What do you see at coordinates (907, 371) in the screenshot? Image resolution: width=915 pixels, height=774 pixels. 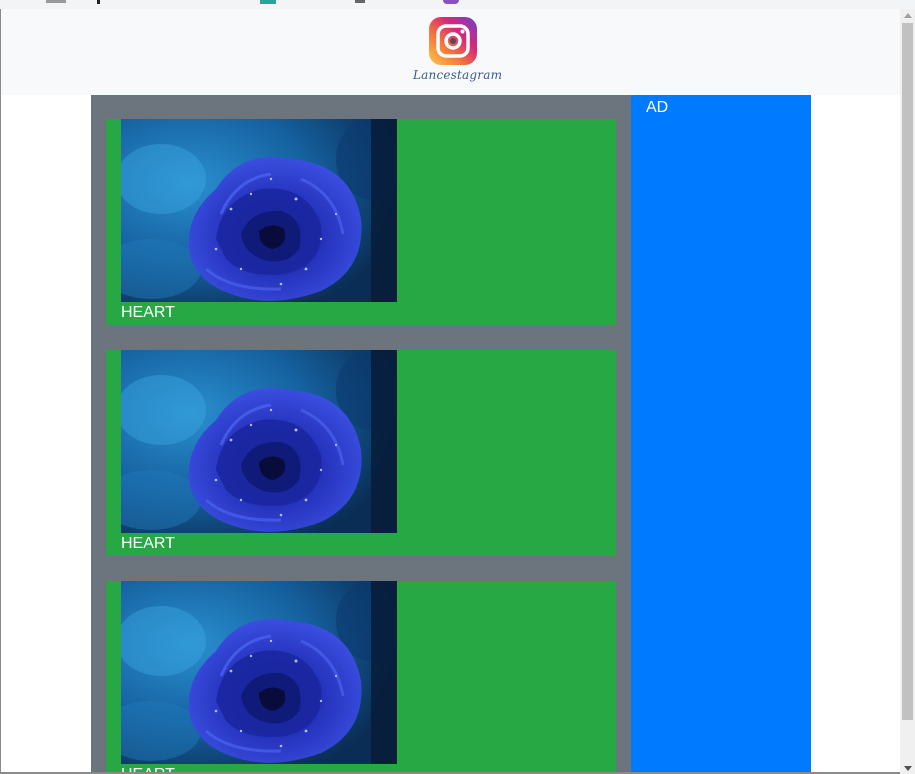 I see `scrollbar-thumb` at bounding box center [907, 371].